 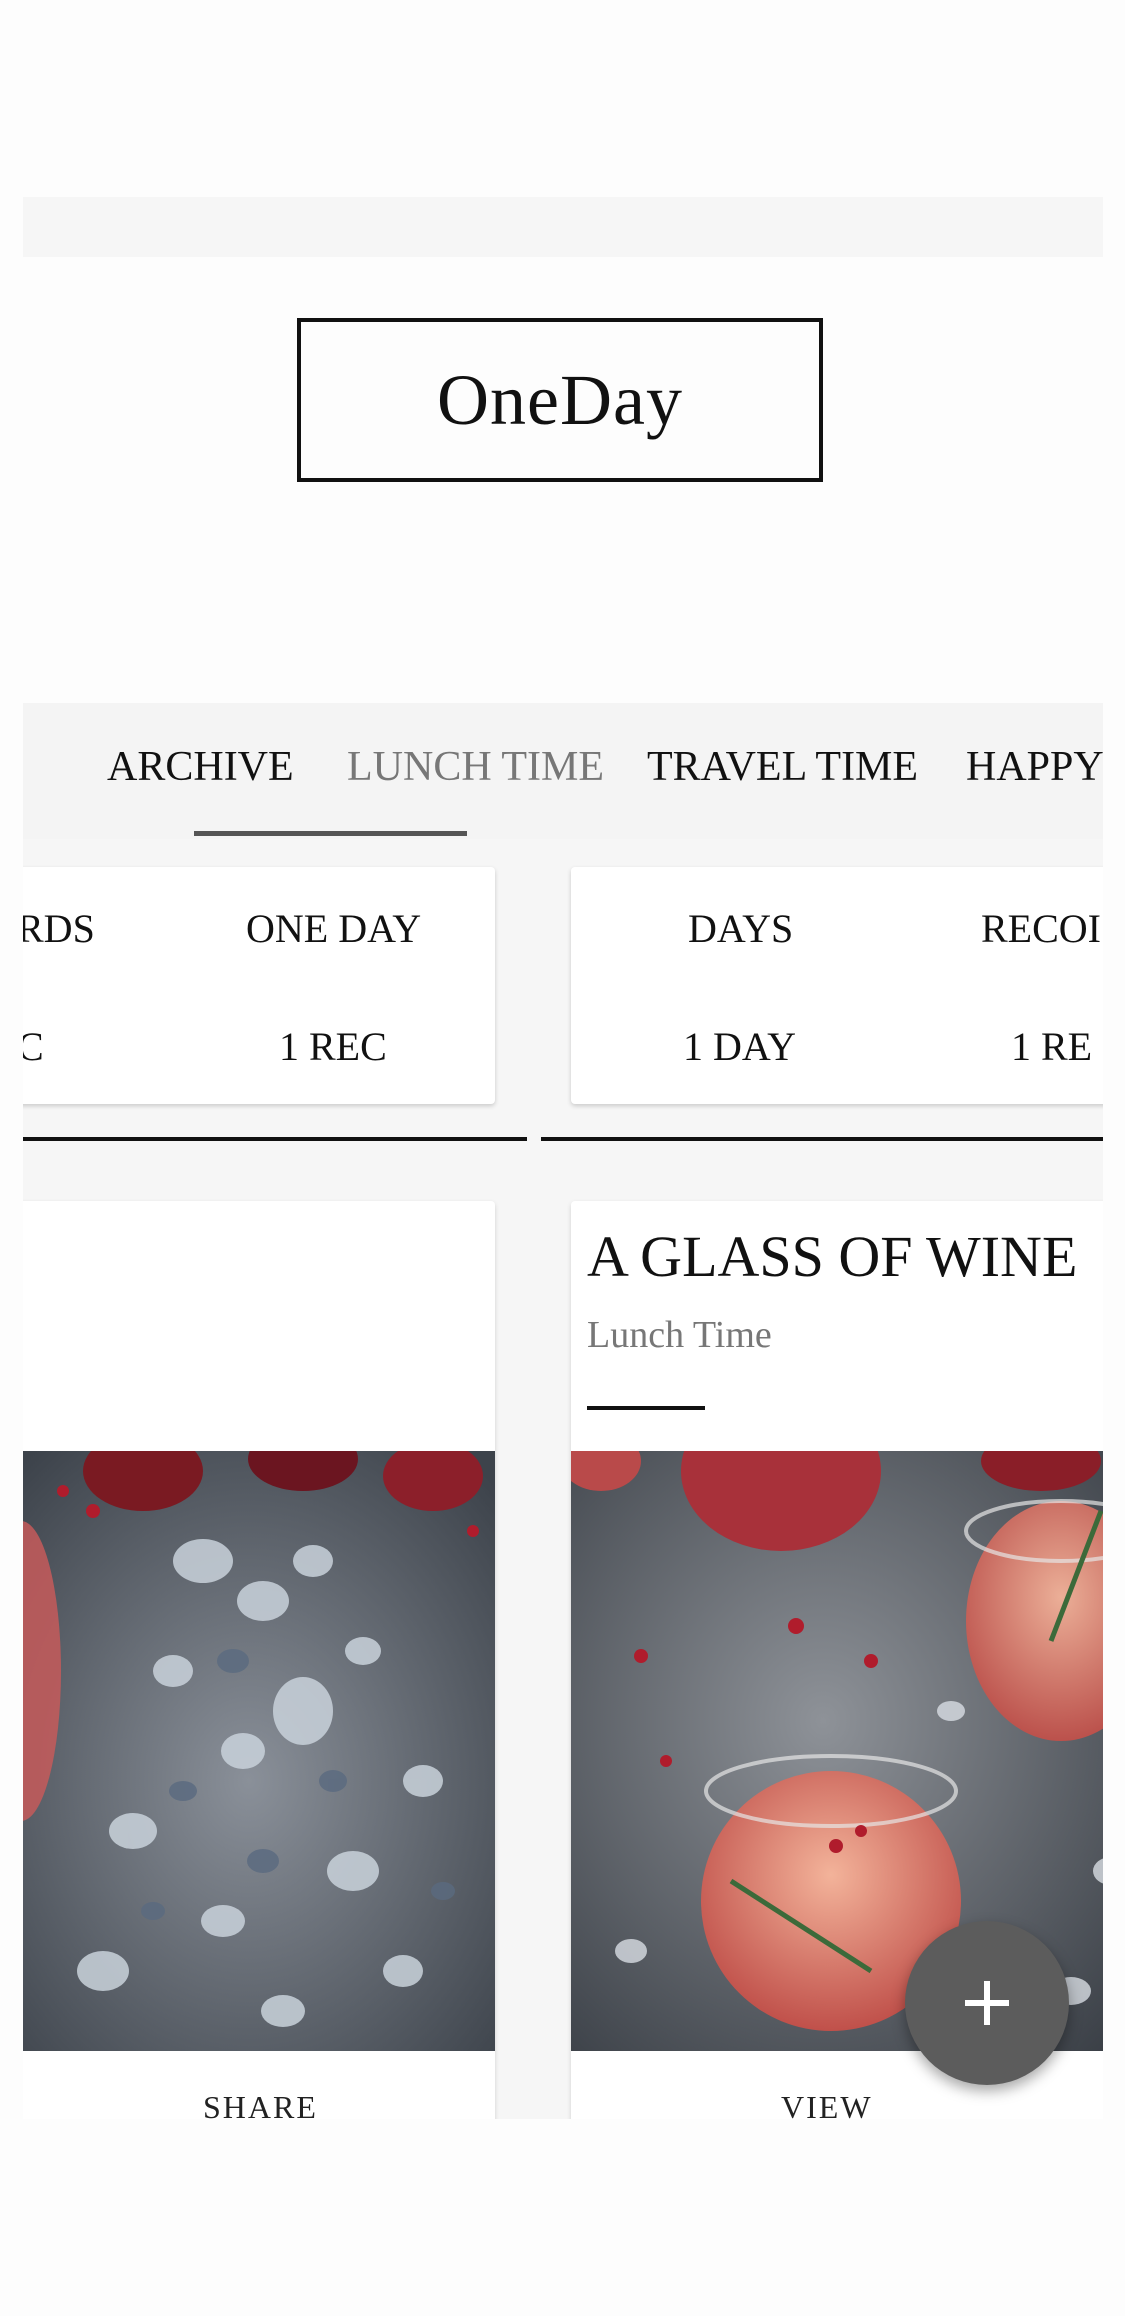 What do you see at coordinates (475, 767) in the screenshot?
I see `tab-lunch-time: LUNCH TIME` at bounding box center [475, 767].